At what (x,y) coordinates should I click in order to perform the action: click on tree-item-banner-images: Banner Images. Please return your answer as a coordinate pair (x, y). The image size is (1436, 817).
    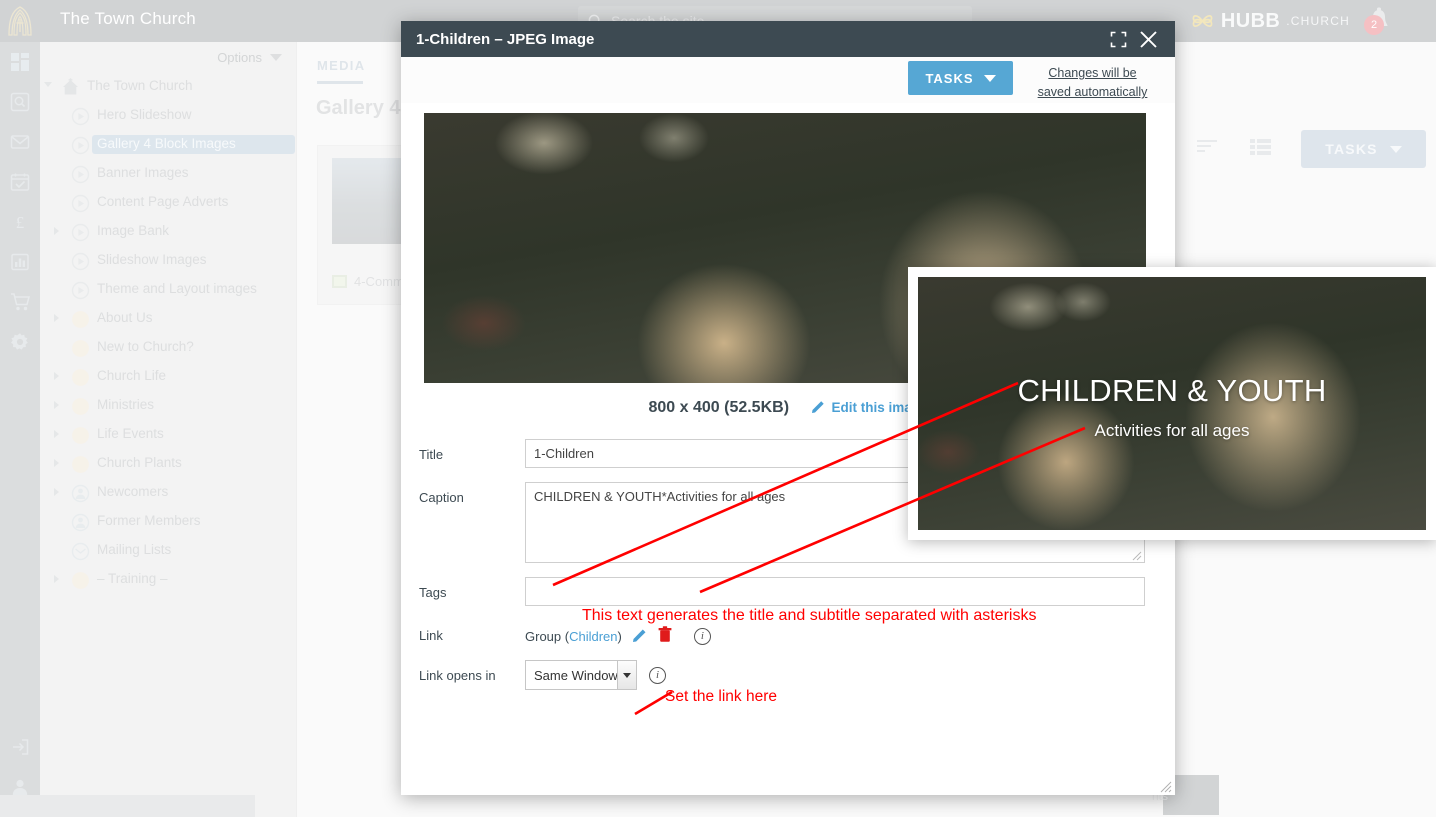
    Looking at the image, I should click on (168, 174).